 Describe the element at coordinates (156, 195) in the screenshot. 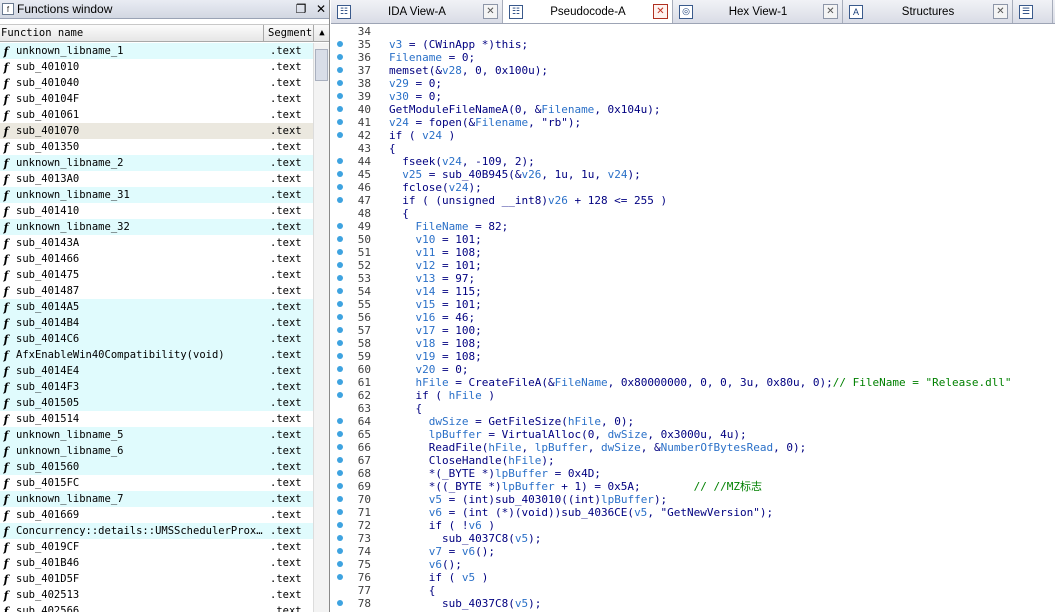

I see `function-row: f unknown_libname_31 .text` at that location.